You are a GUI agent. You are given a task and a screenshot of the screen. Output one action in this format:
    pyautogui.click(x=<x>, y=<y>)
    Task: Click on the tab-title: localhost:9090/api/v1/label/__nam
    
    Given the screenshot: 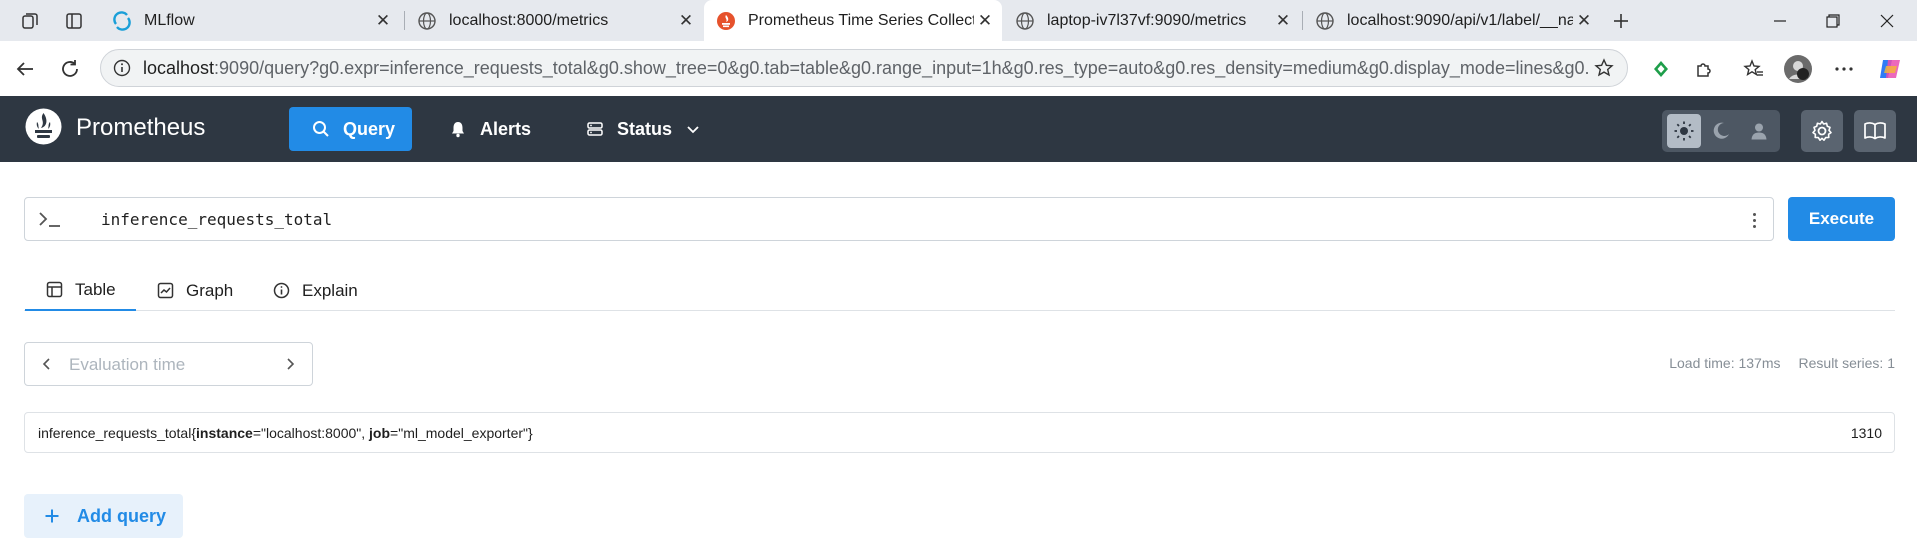 What is the action you would take?
    pyautogui.click(x=1460, y=20)
    